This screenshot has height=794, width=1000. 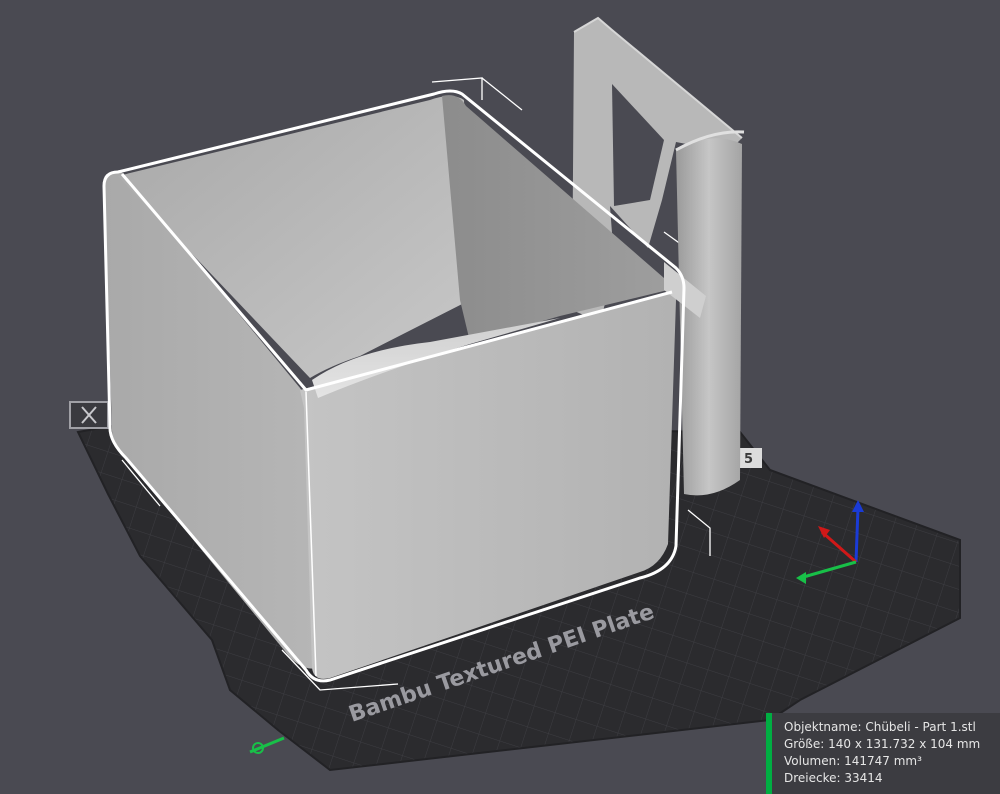 What do you see at coordinates (863, 778) in the screenshot?
I see `object-triangles-value: 33414` at bounding box center [863, 778].